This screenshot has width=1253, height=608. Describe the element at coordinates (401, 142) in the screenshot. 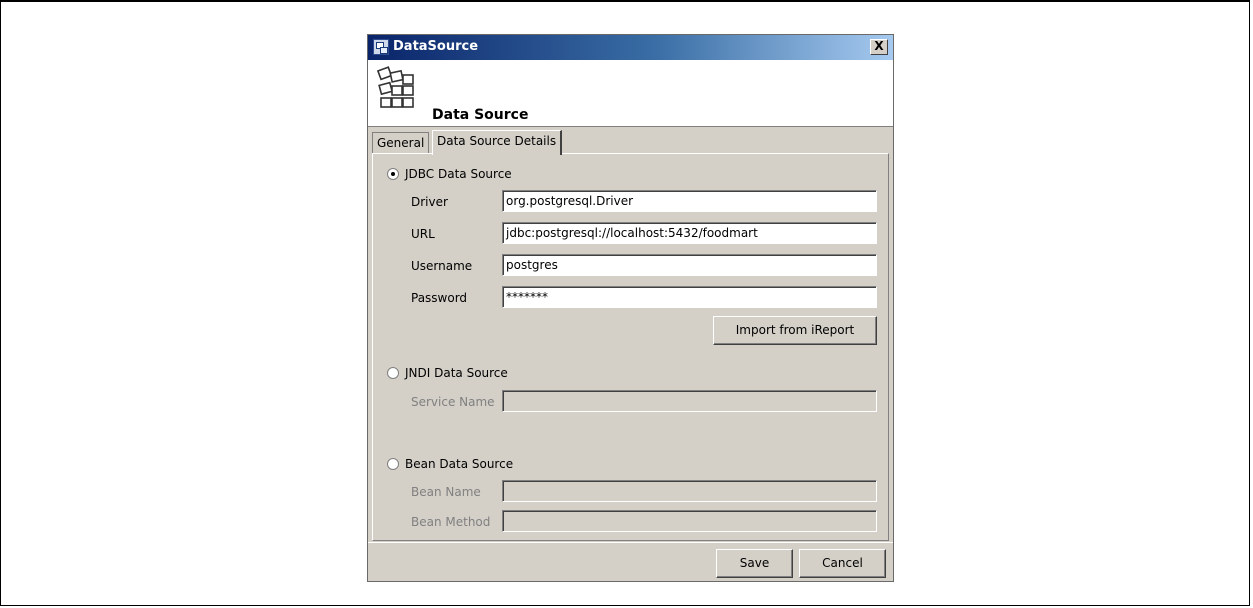

I see `tab-general: General` at that location.